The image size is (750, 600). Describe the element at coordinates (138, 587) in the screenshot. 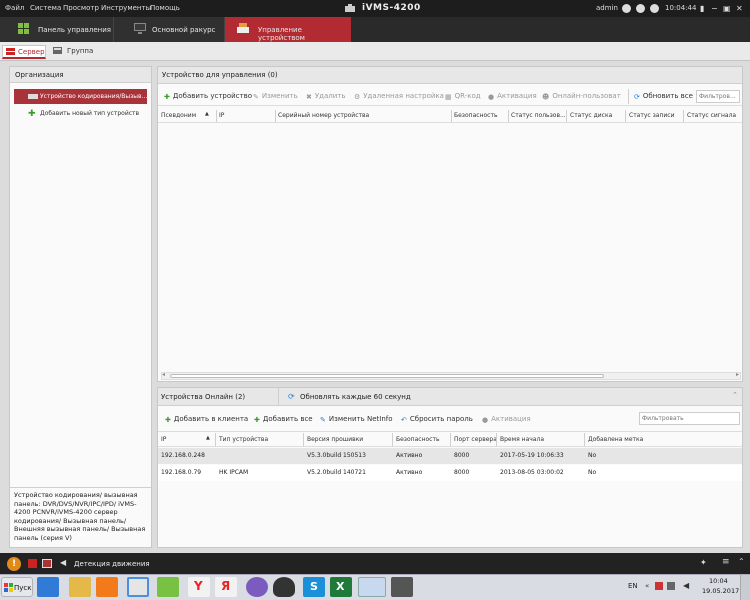

I see `taskbar-chrome-icon` at that location.